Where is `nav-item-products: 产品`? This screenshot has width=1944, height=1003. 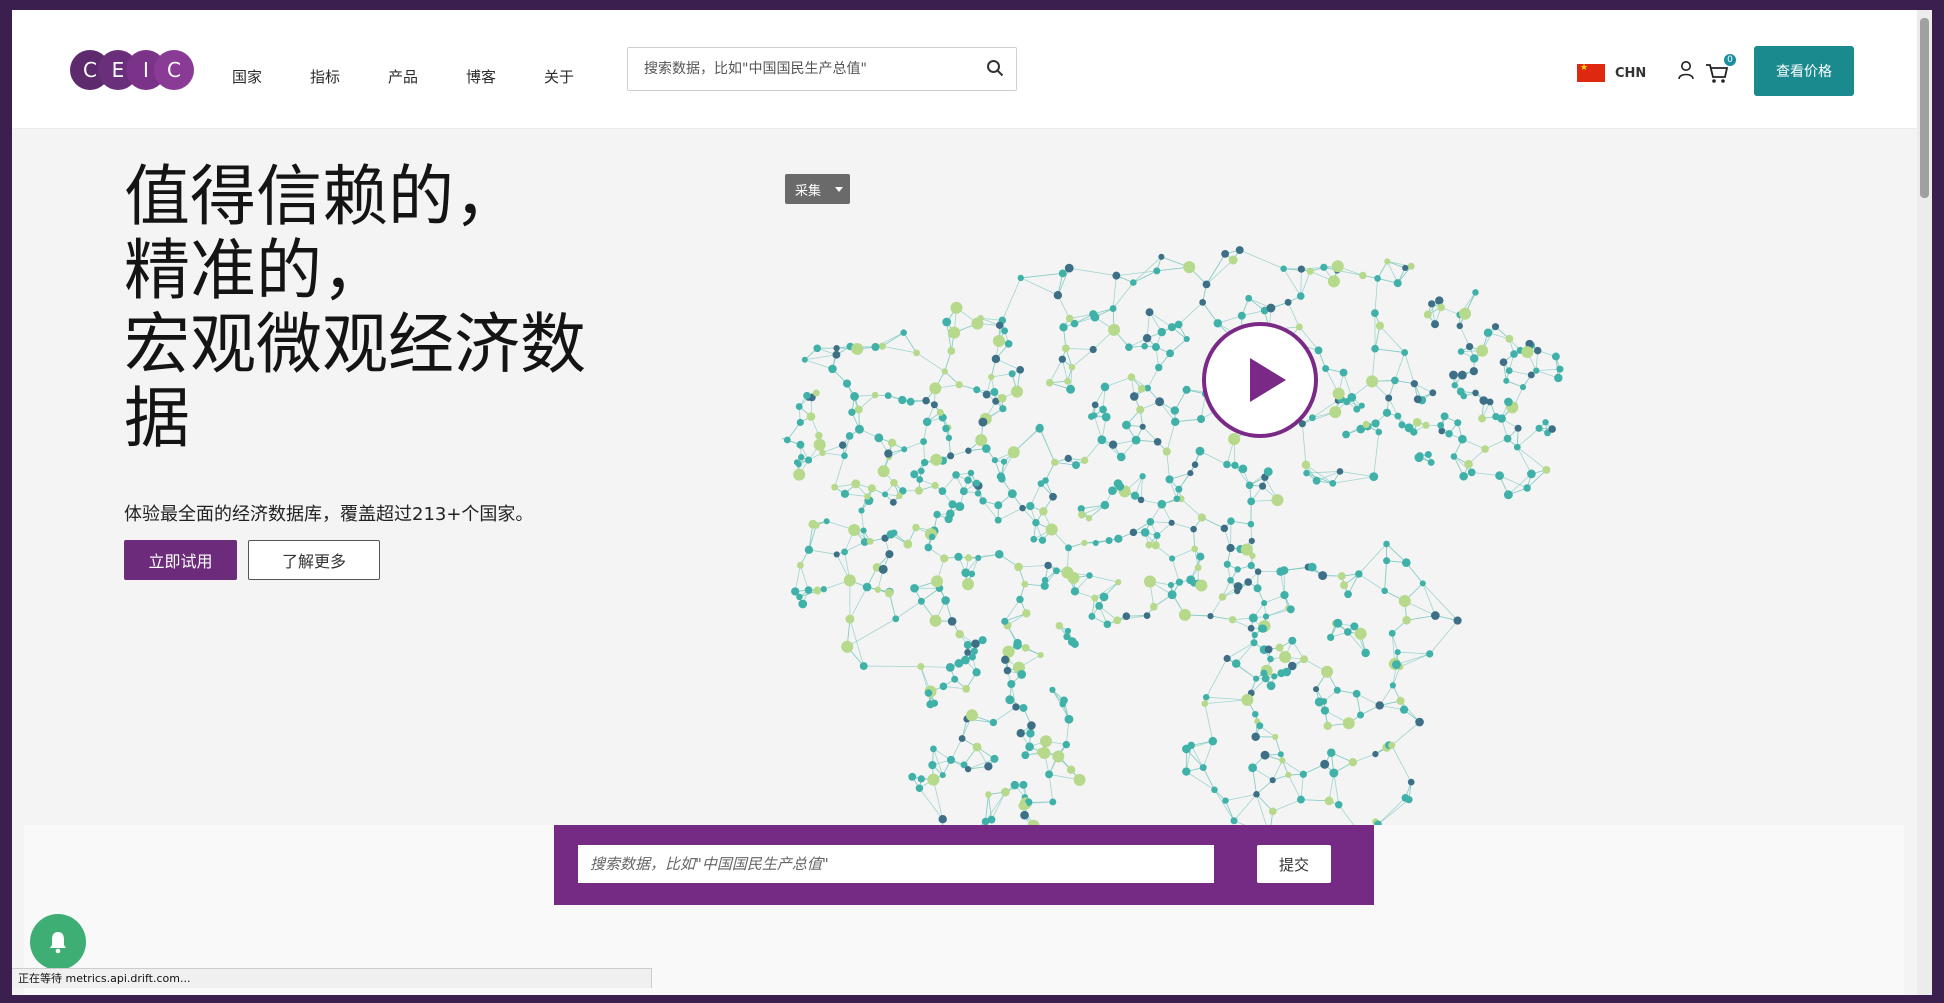
nav-item-products: 产品 is located at coordinates (427, 76).